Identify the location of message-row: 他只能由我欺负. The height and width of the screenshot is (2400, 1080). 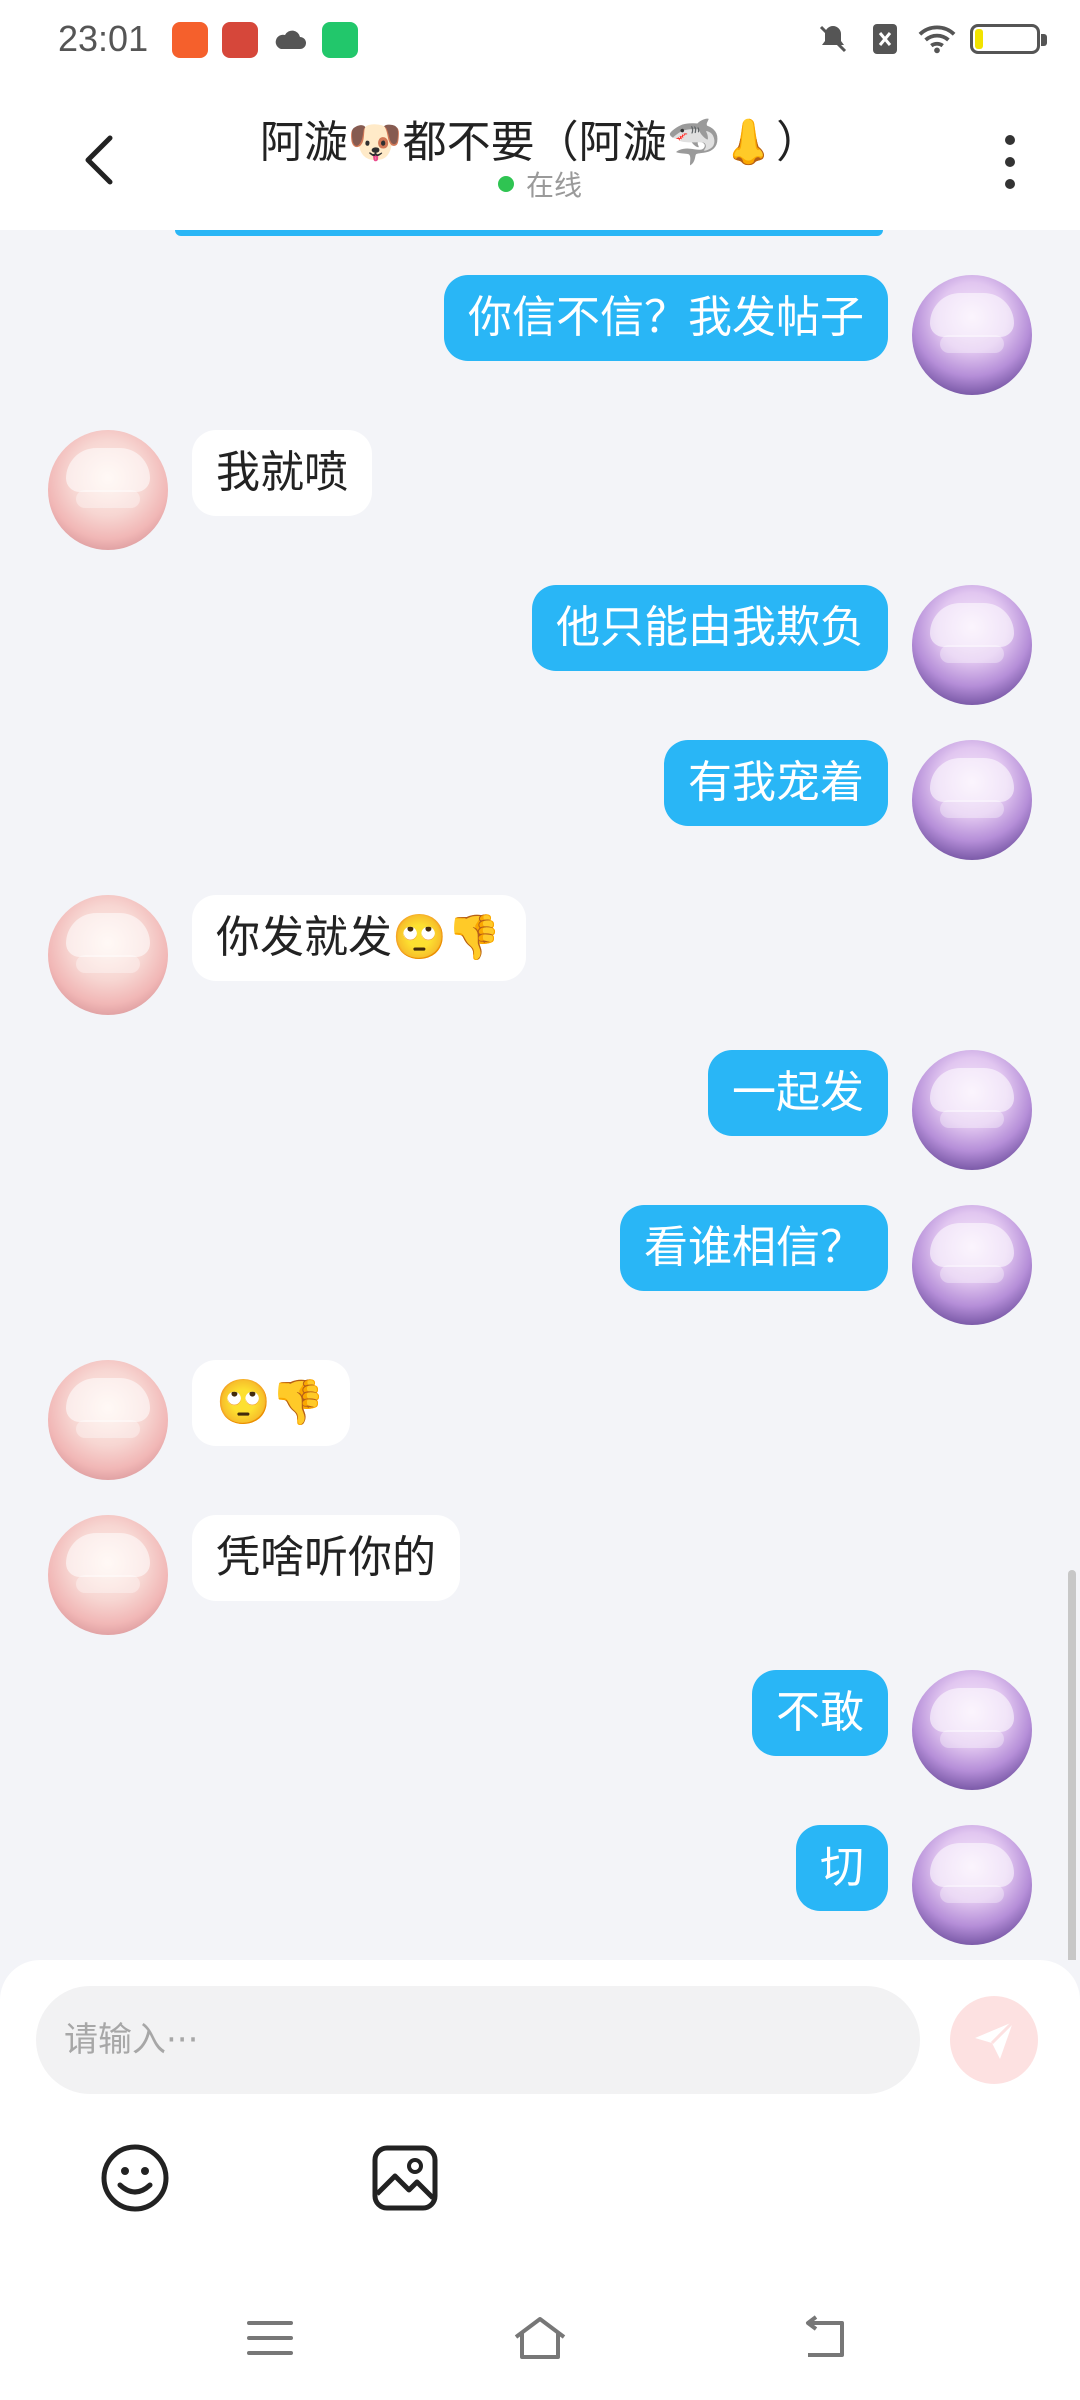
(540, 650).